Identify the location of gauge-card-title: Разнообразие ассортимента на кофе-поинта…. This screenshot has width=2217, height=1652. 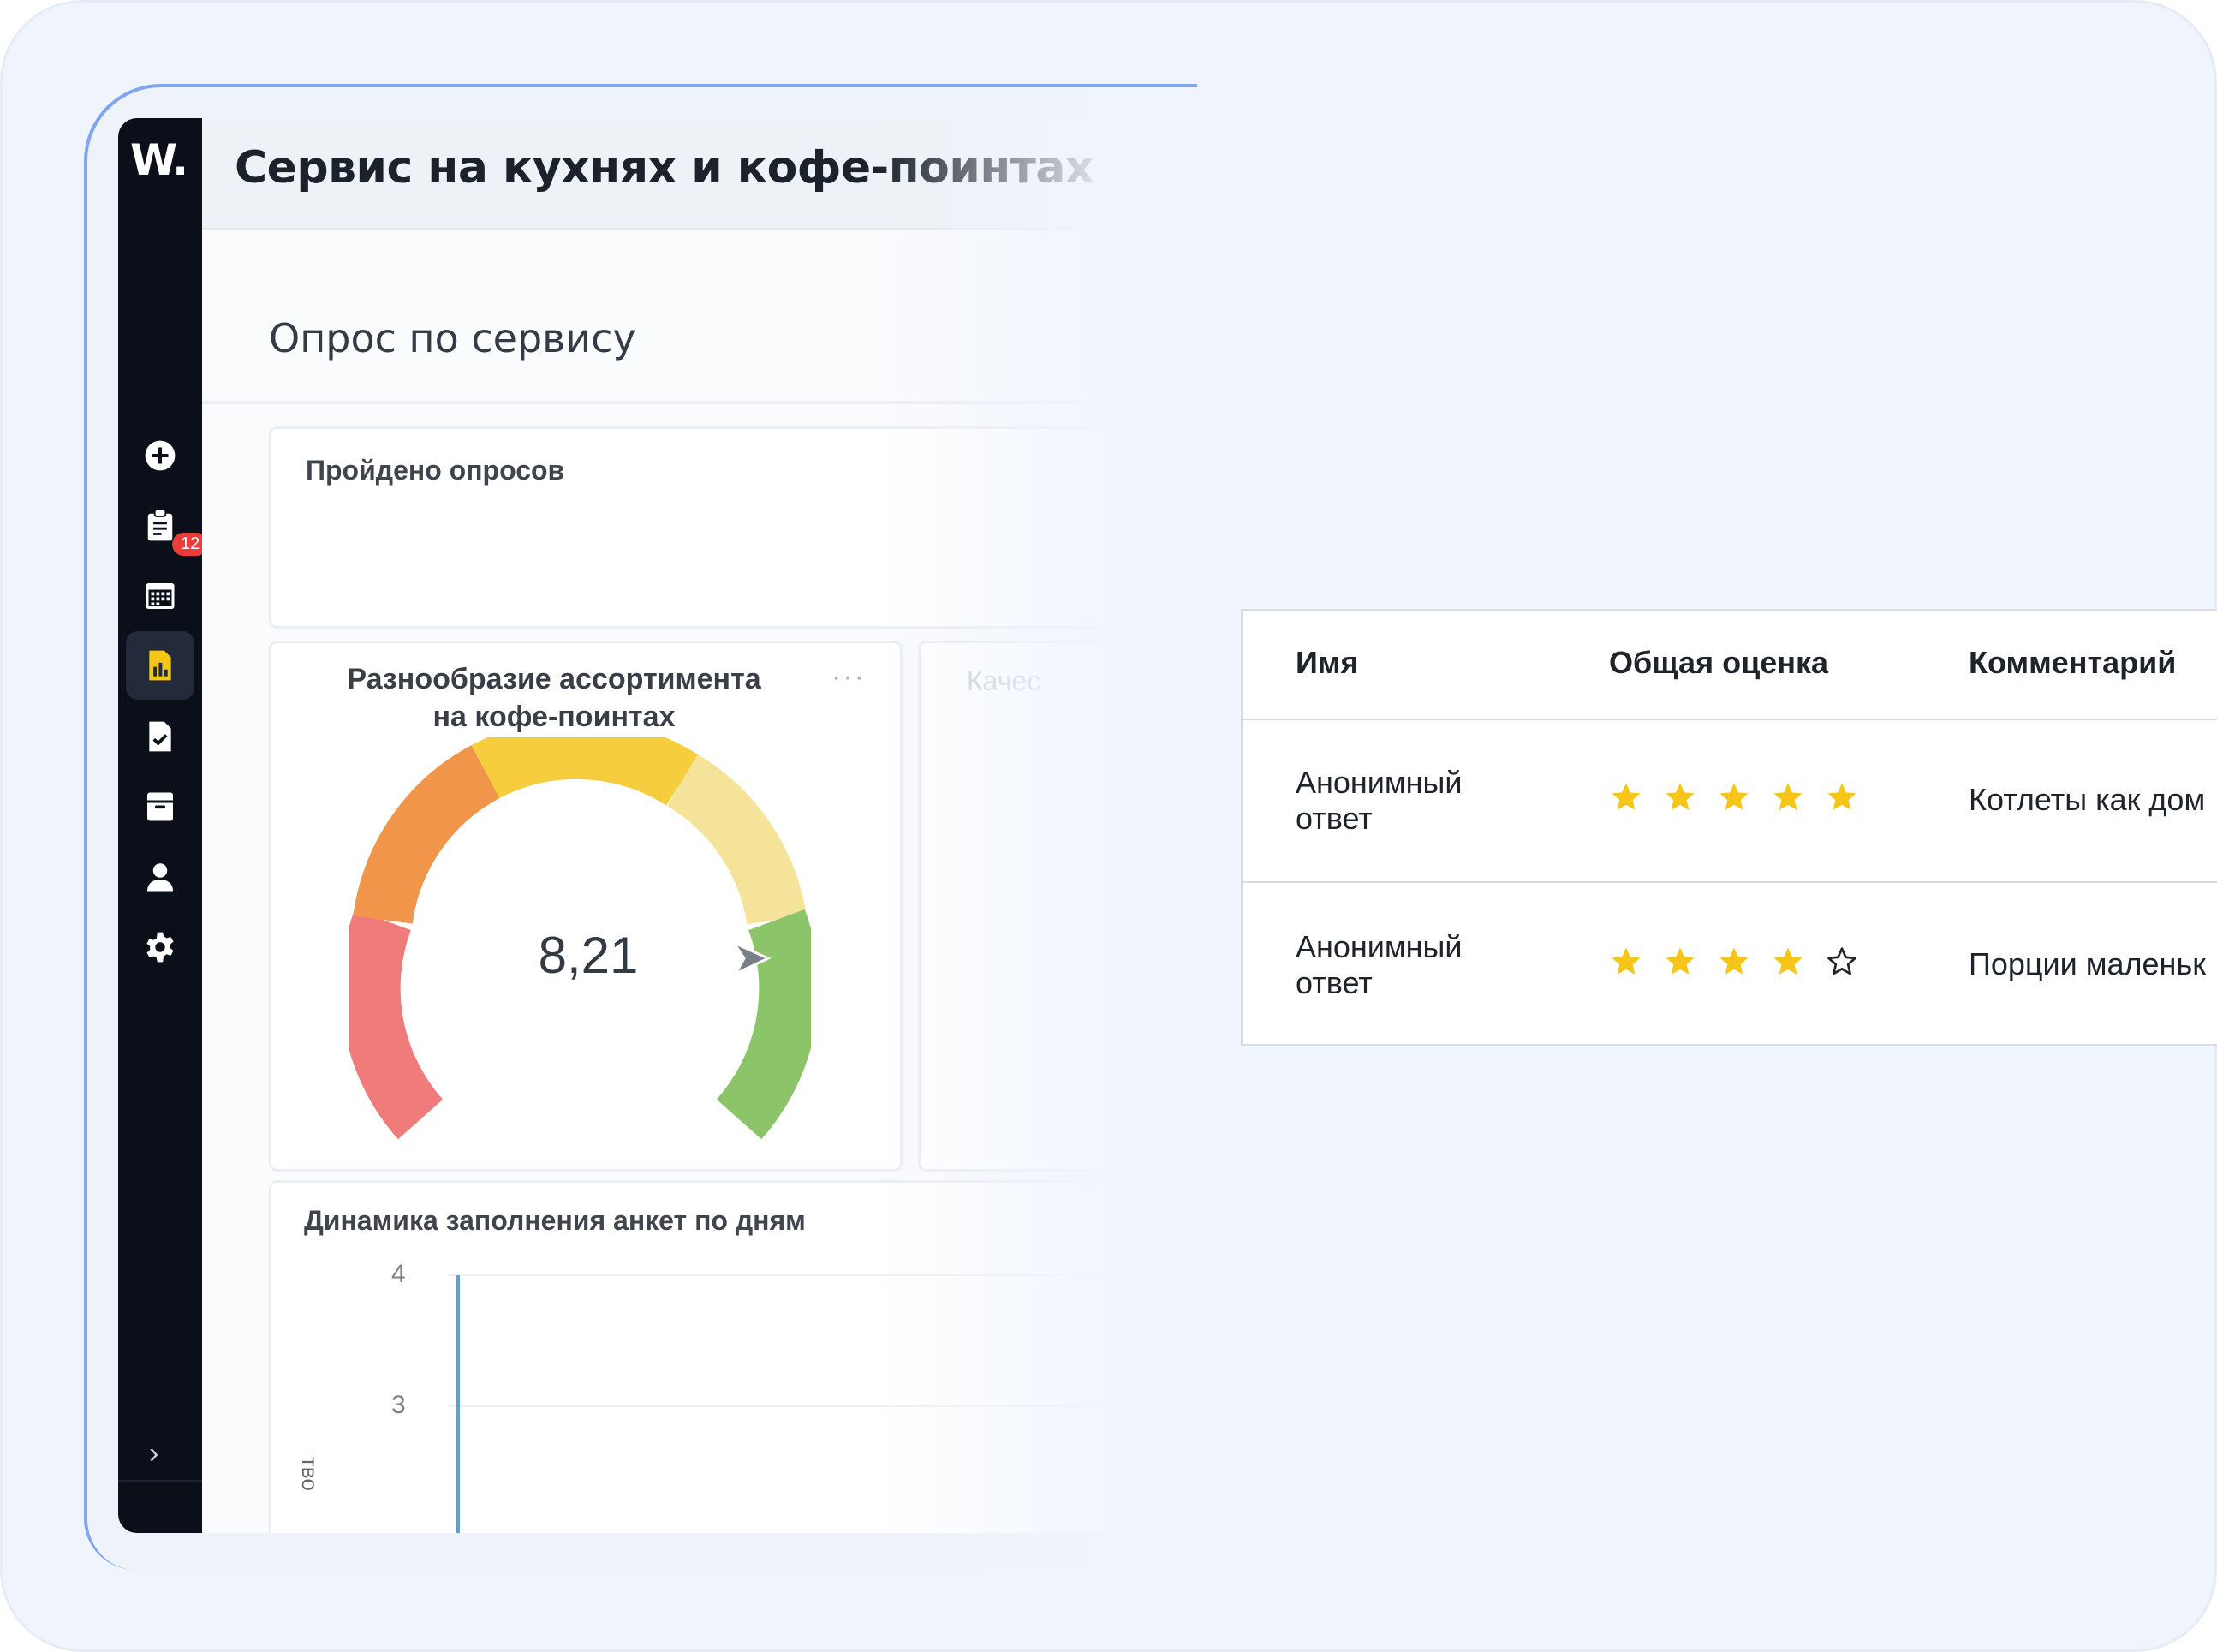
(554, 698).